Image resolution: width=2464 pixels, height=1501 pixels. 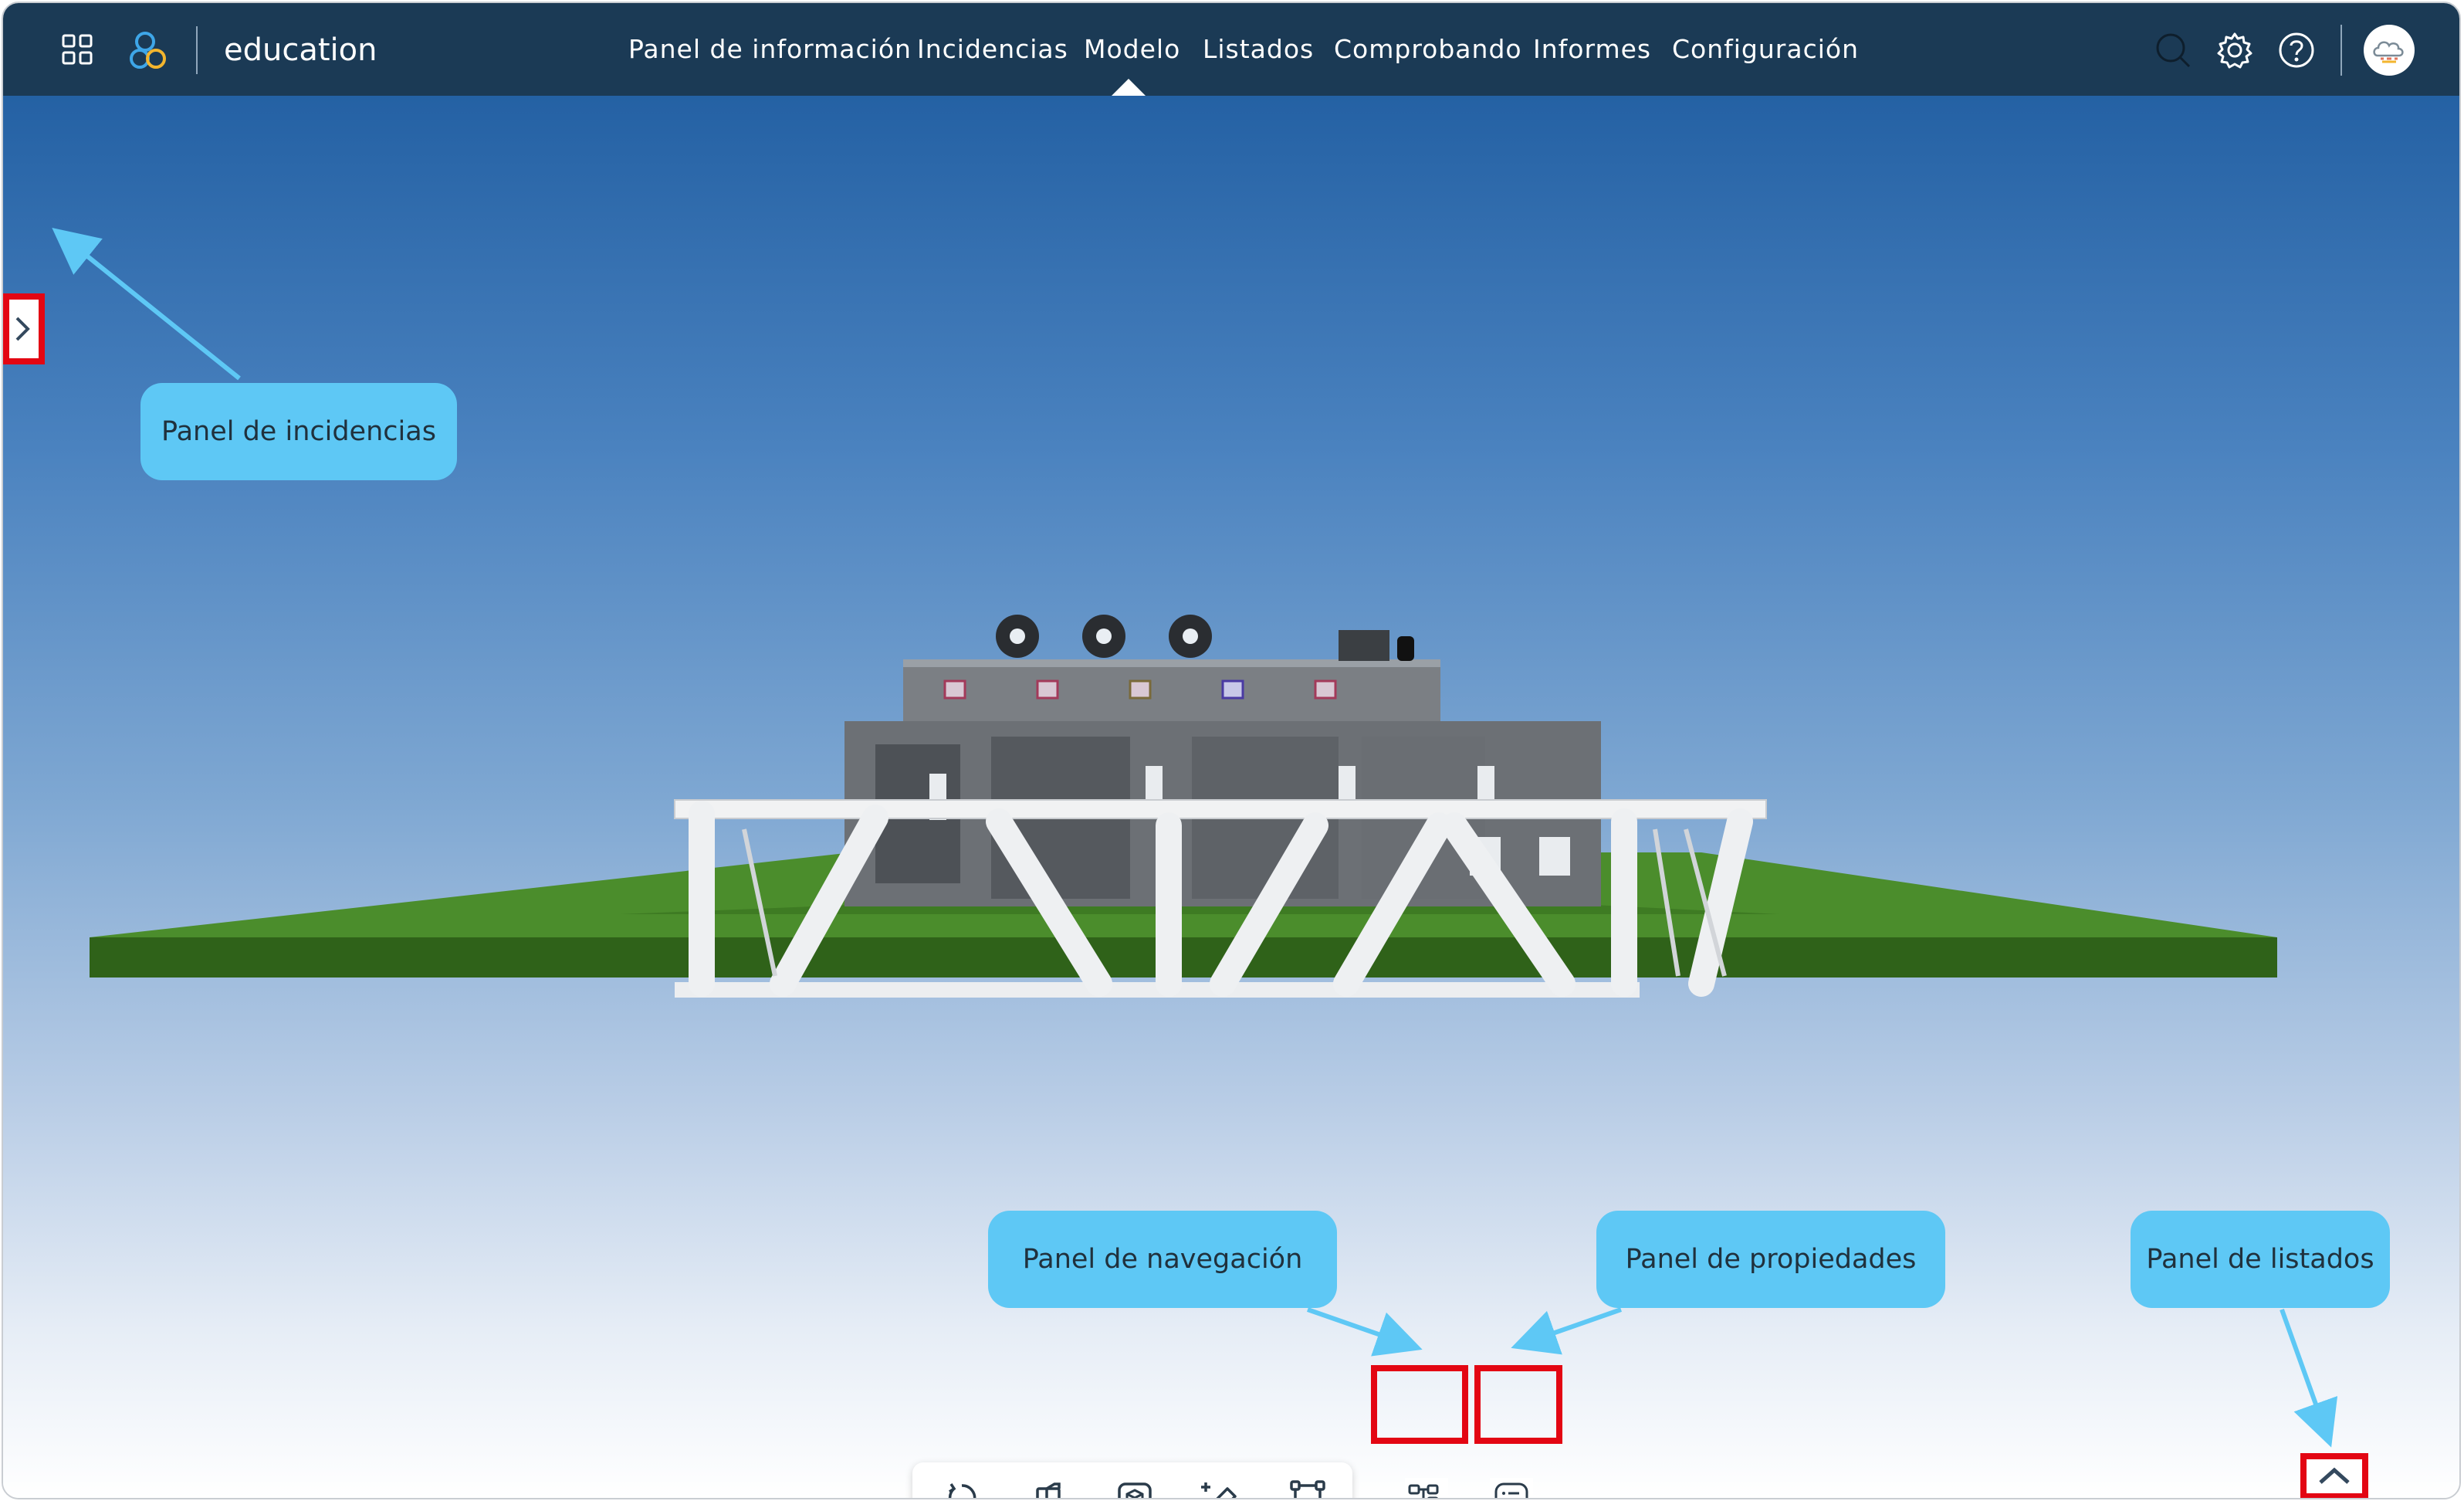 What do you see at coordinates (1592, 49) in the screenshot?
I see `nav-informes: Informes` at bounding box center [1592, 49].